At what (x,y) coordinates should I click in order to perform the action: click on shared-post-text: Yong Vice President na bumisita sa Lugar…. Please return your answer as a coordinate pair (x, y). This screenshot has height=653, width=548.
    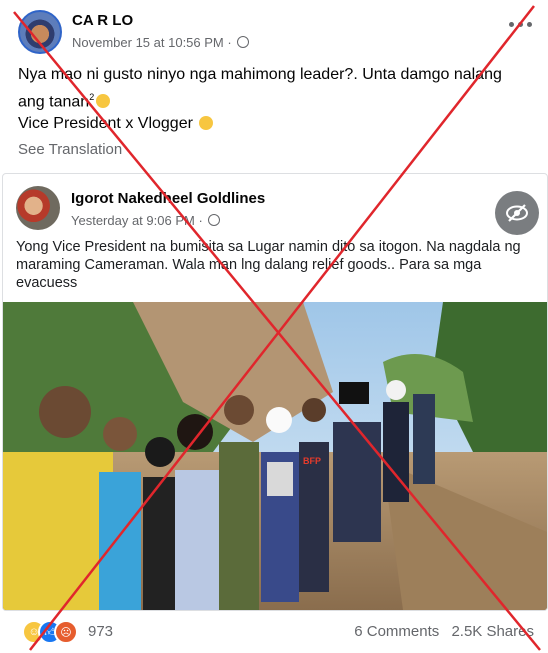
    Looking at the image, I should click on (268, 265).